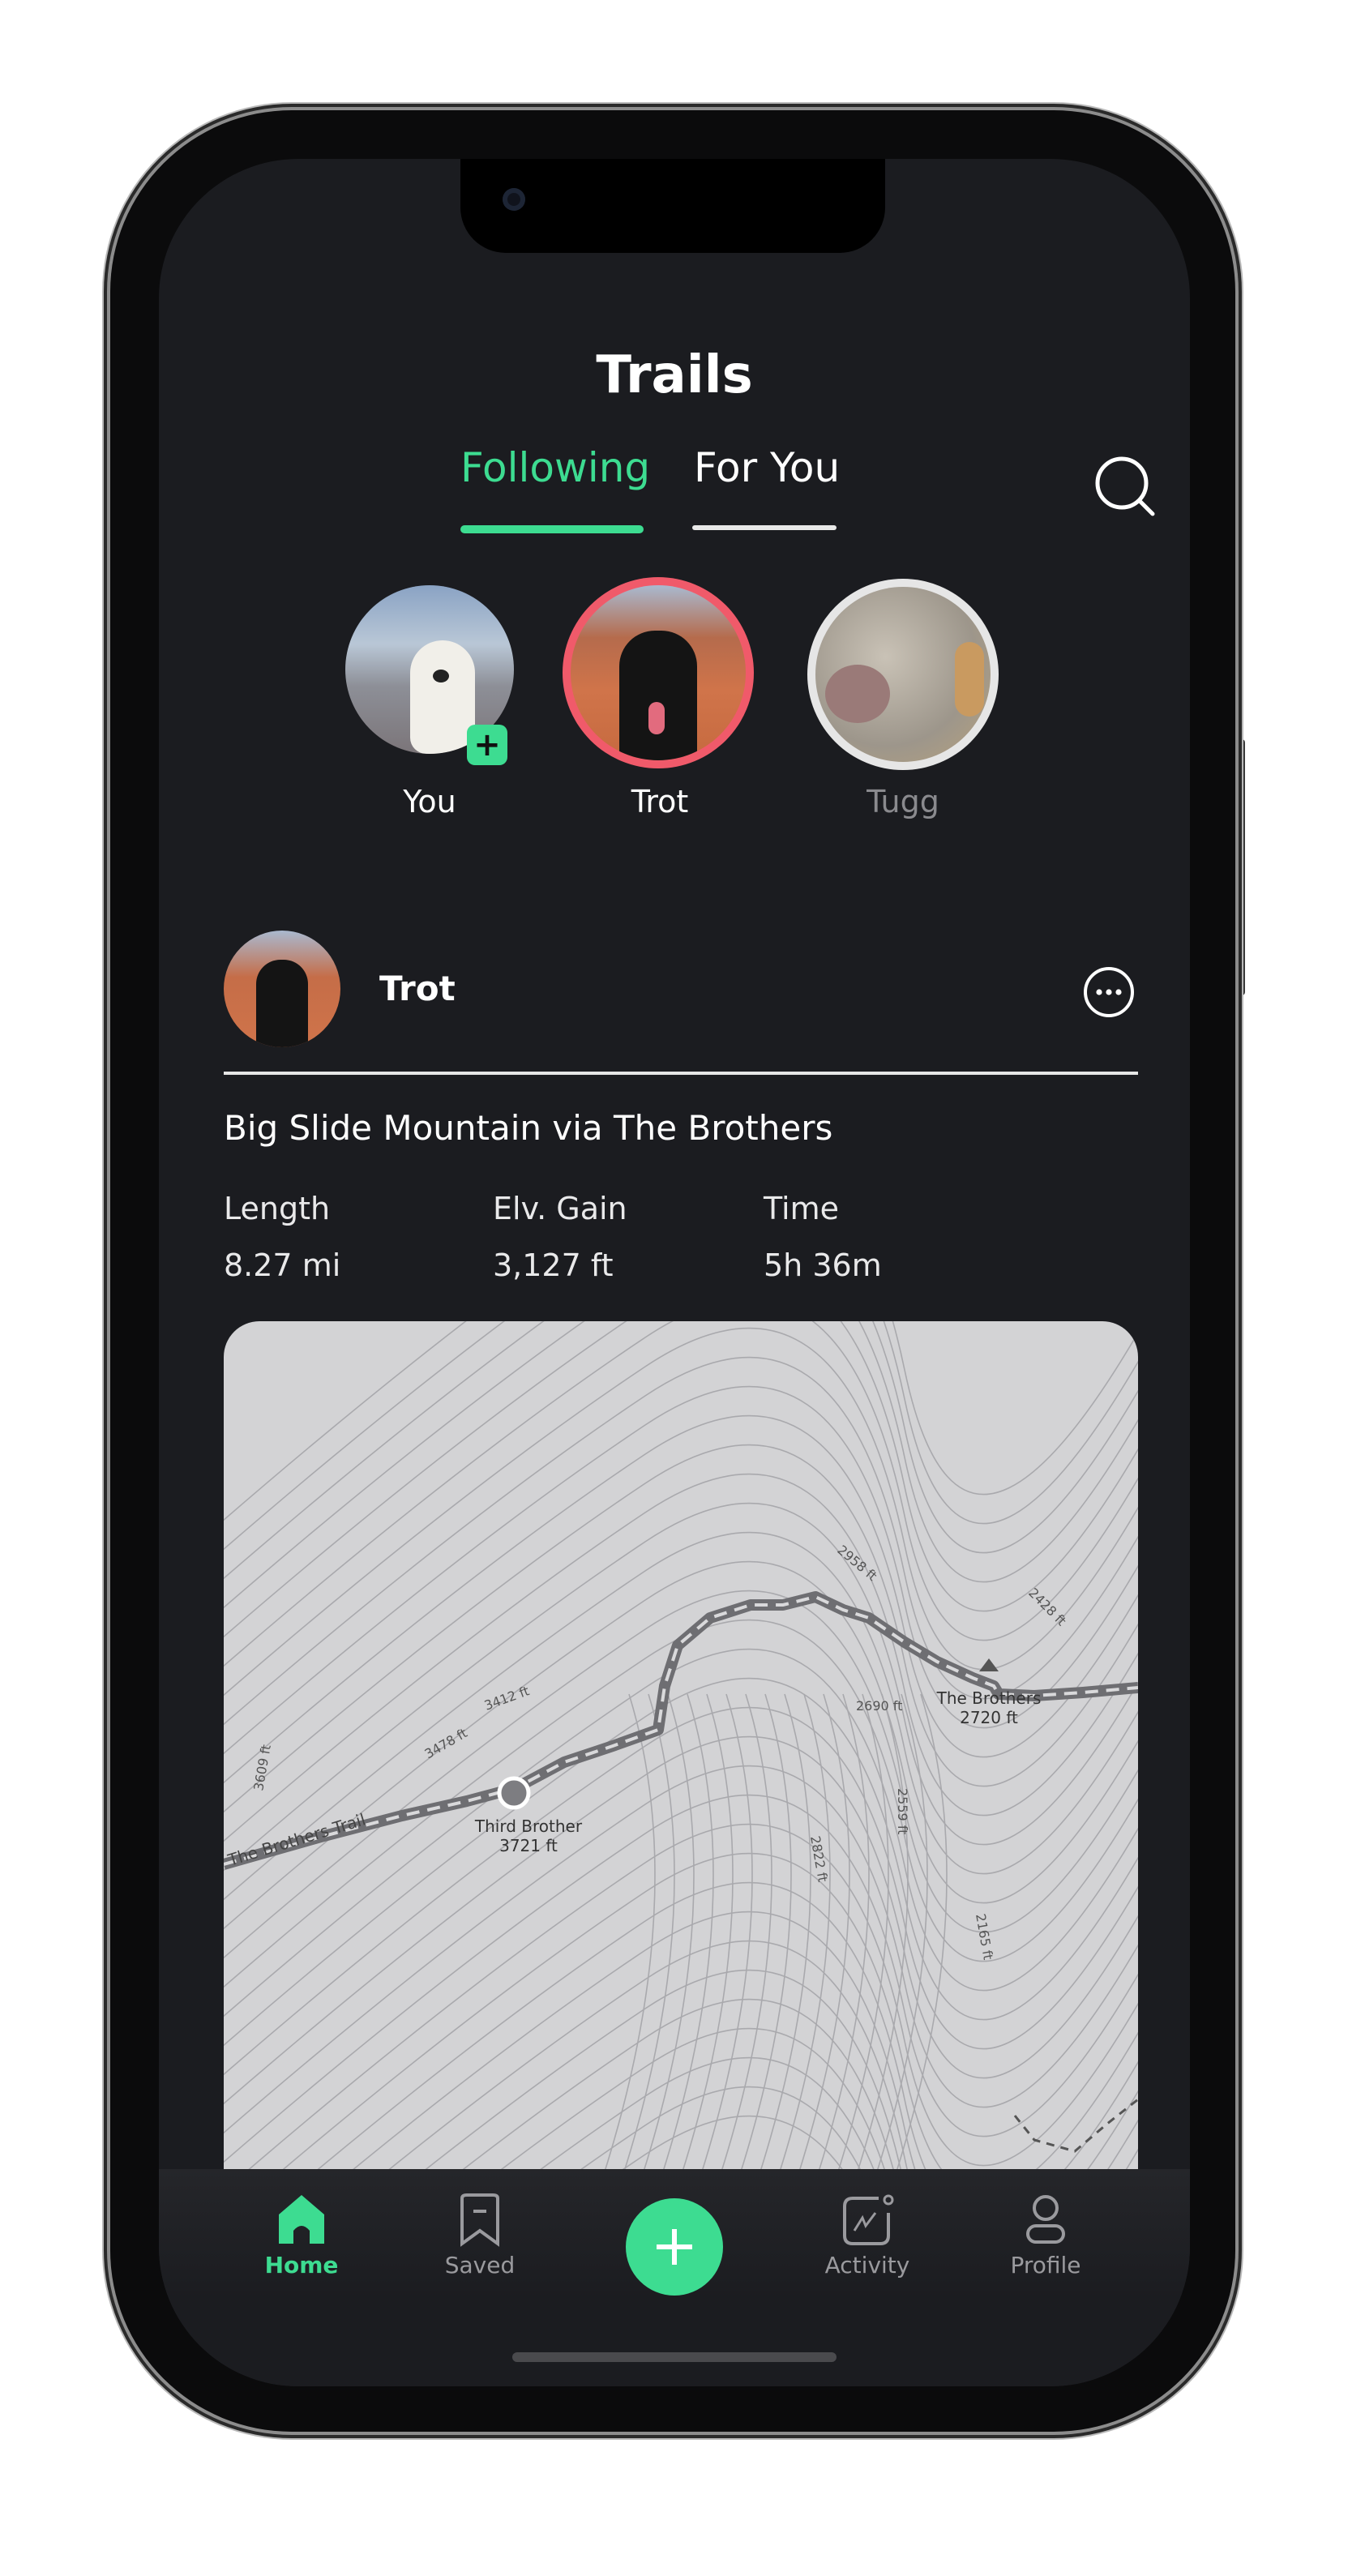 This screenshot has height=2576, width=1365. I want to click on contour-label: 2958 ft, so click(857, 1563).